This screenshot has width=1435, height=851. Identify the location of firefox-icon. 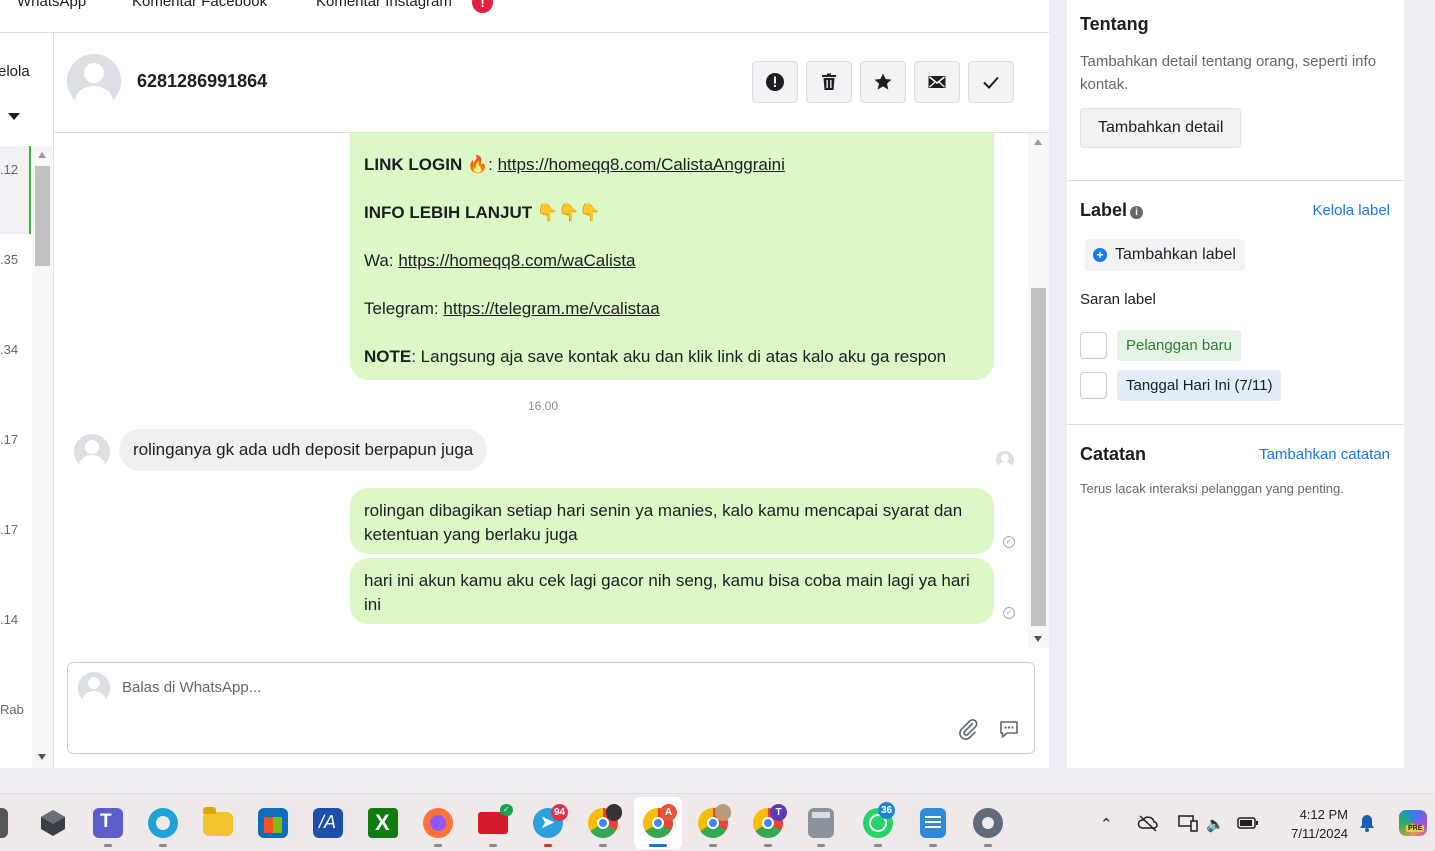
(438, 823).